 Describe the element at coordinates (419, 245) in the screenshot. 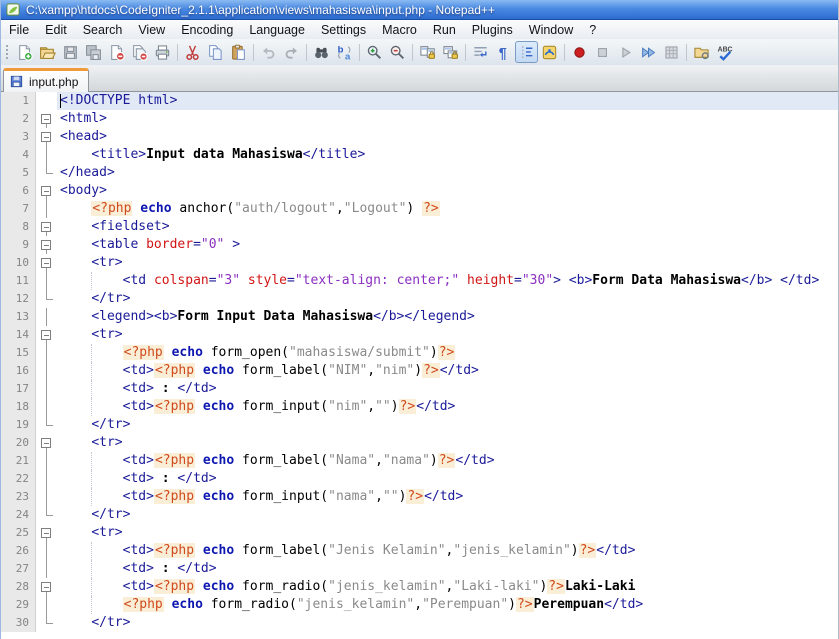

I see `code-line-9: 9 <table border="0" >` at that location.